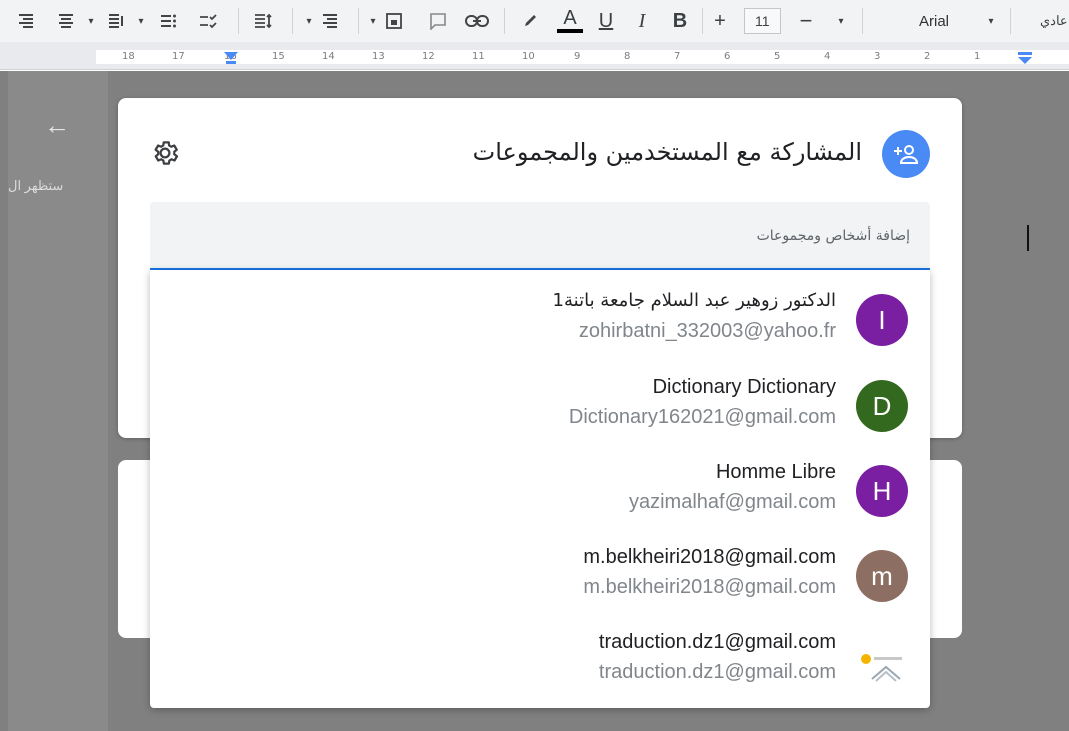 The image size is (1069, 731). I want to click on paragraph-style-select: عادي, so click(1054, 21).